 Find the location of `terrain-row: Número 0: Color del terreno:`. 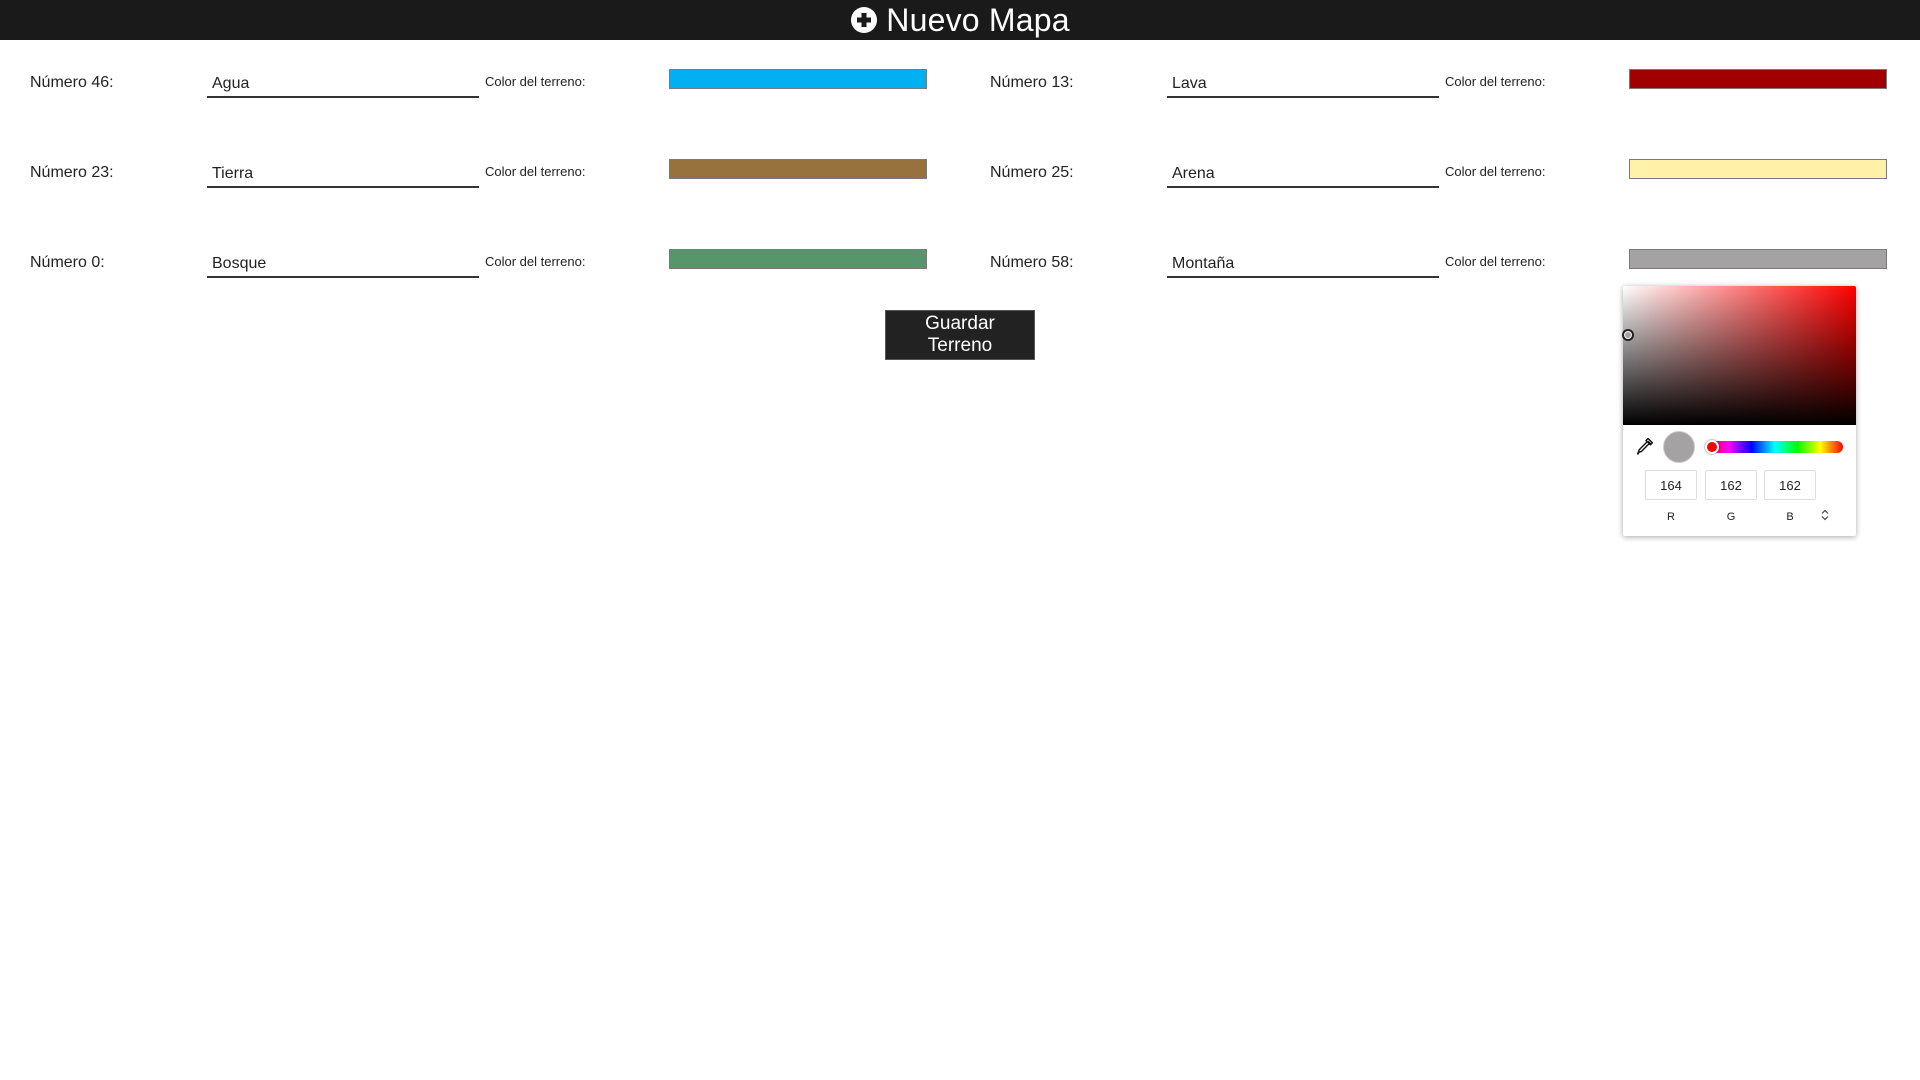

terrain-row: Número 0: Color del terreno: is located at coordinates (480, 270).